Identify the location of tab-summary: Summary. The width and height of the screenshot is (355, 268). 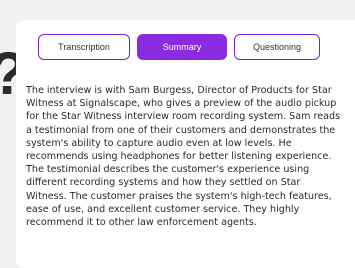
(182, 47).